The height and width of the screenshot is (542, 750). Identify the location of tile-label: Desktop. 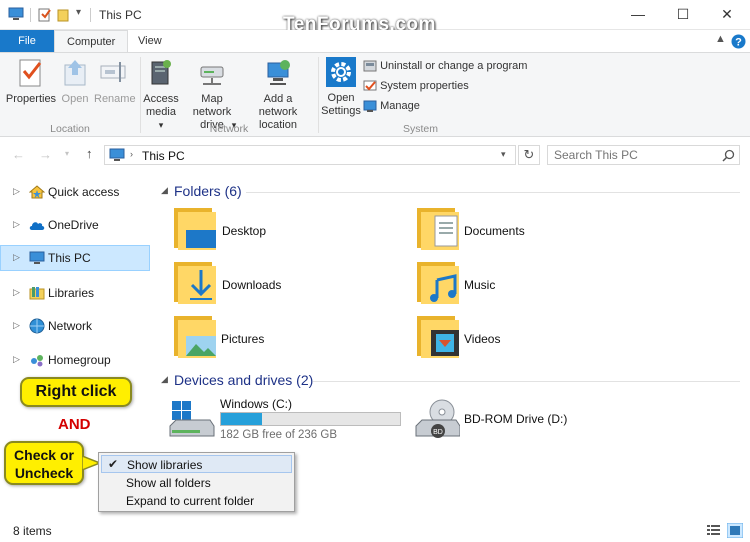
(244, 231).